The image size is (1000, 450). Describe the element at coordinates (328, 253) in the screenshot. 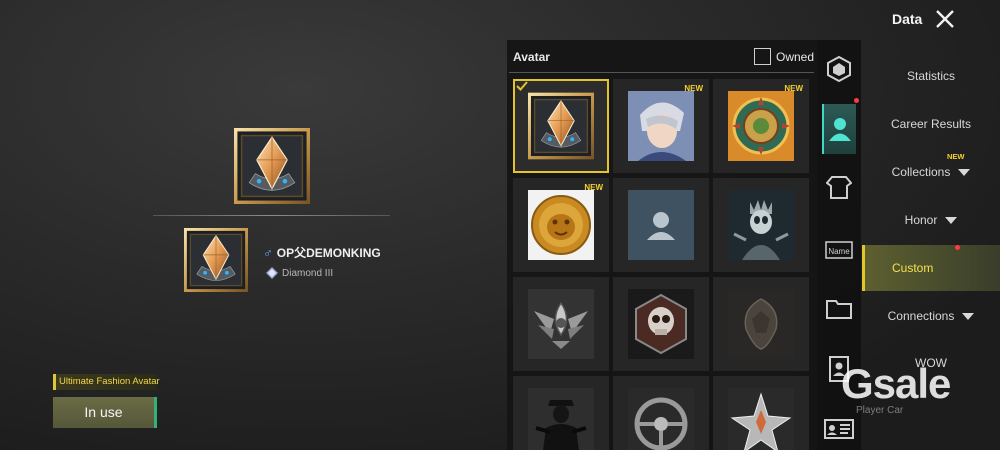

I see `player-name: OP父DEMONKING` at that location.